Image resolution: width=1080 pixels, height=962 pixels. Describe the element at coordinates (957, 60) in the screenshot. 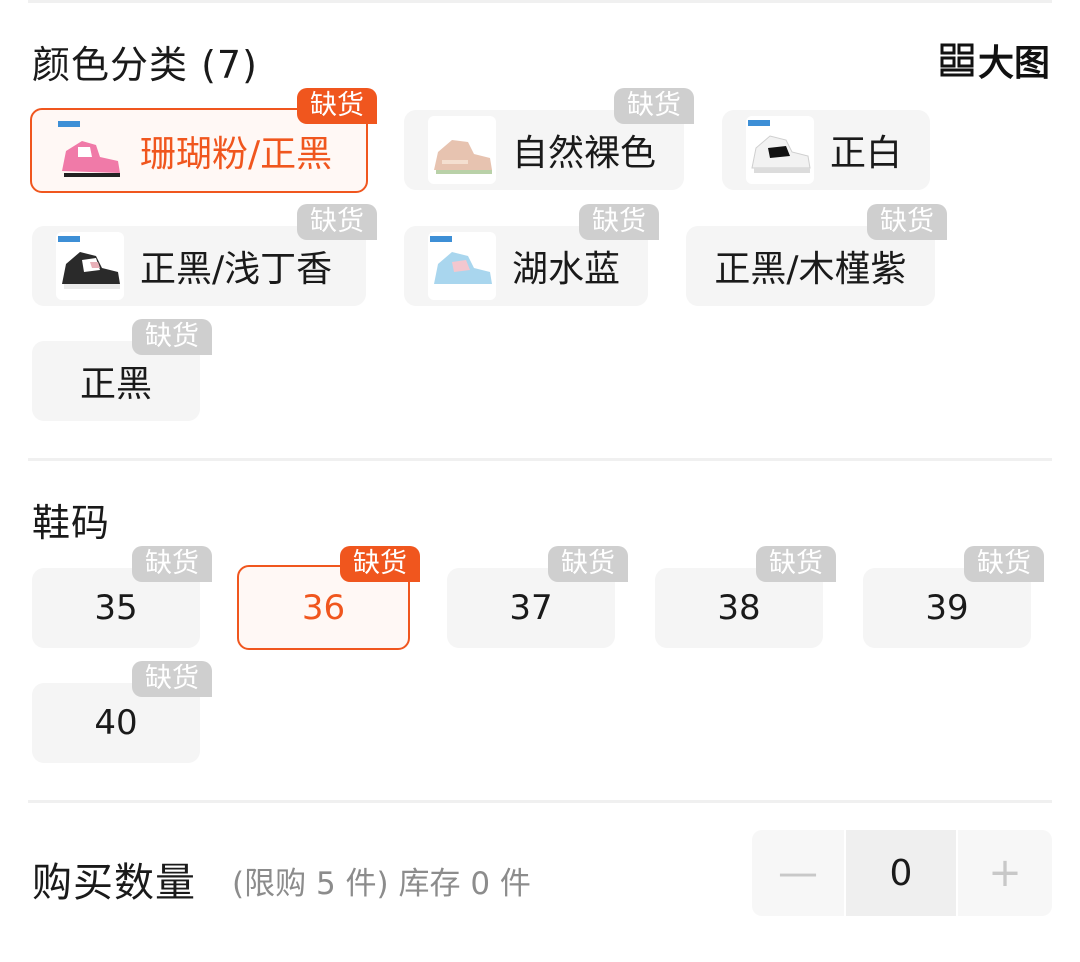

I see `grid-icon` at that location.